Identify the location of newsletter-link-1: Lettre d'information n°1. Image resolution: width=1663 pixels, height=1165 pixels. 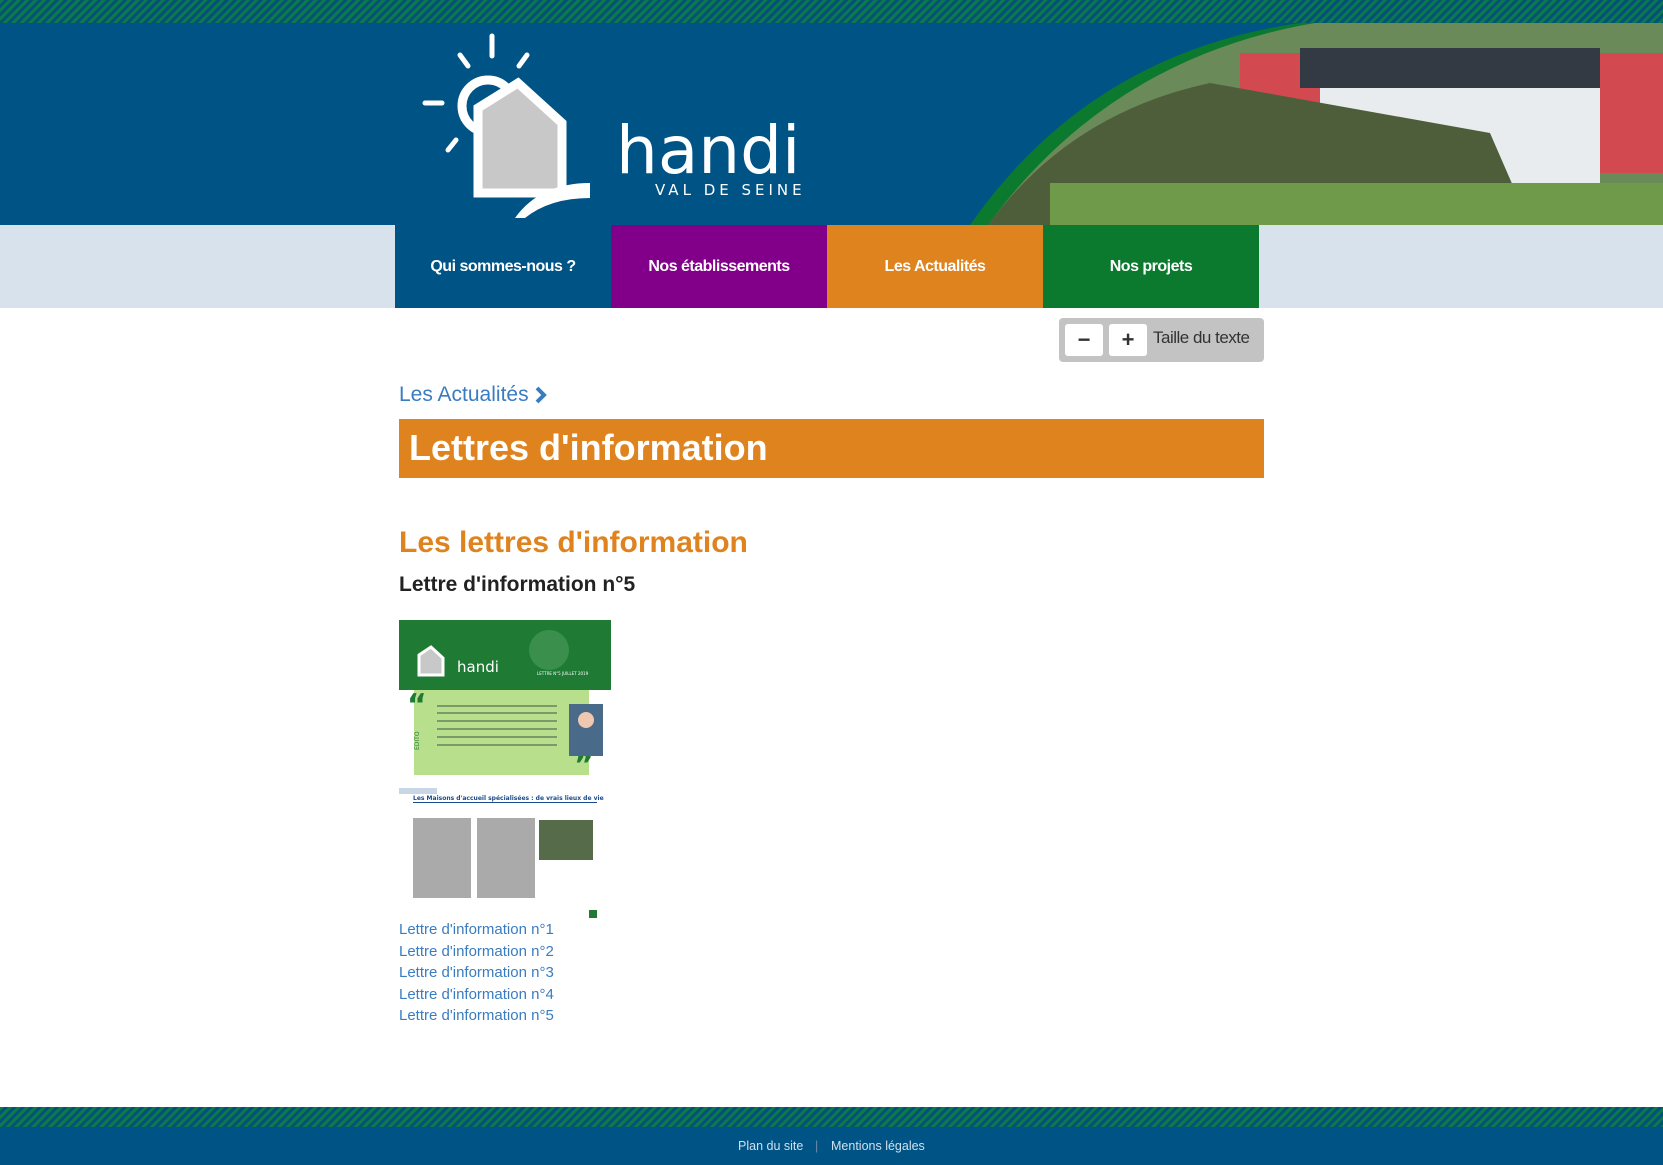
(476, 929).